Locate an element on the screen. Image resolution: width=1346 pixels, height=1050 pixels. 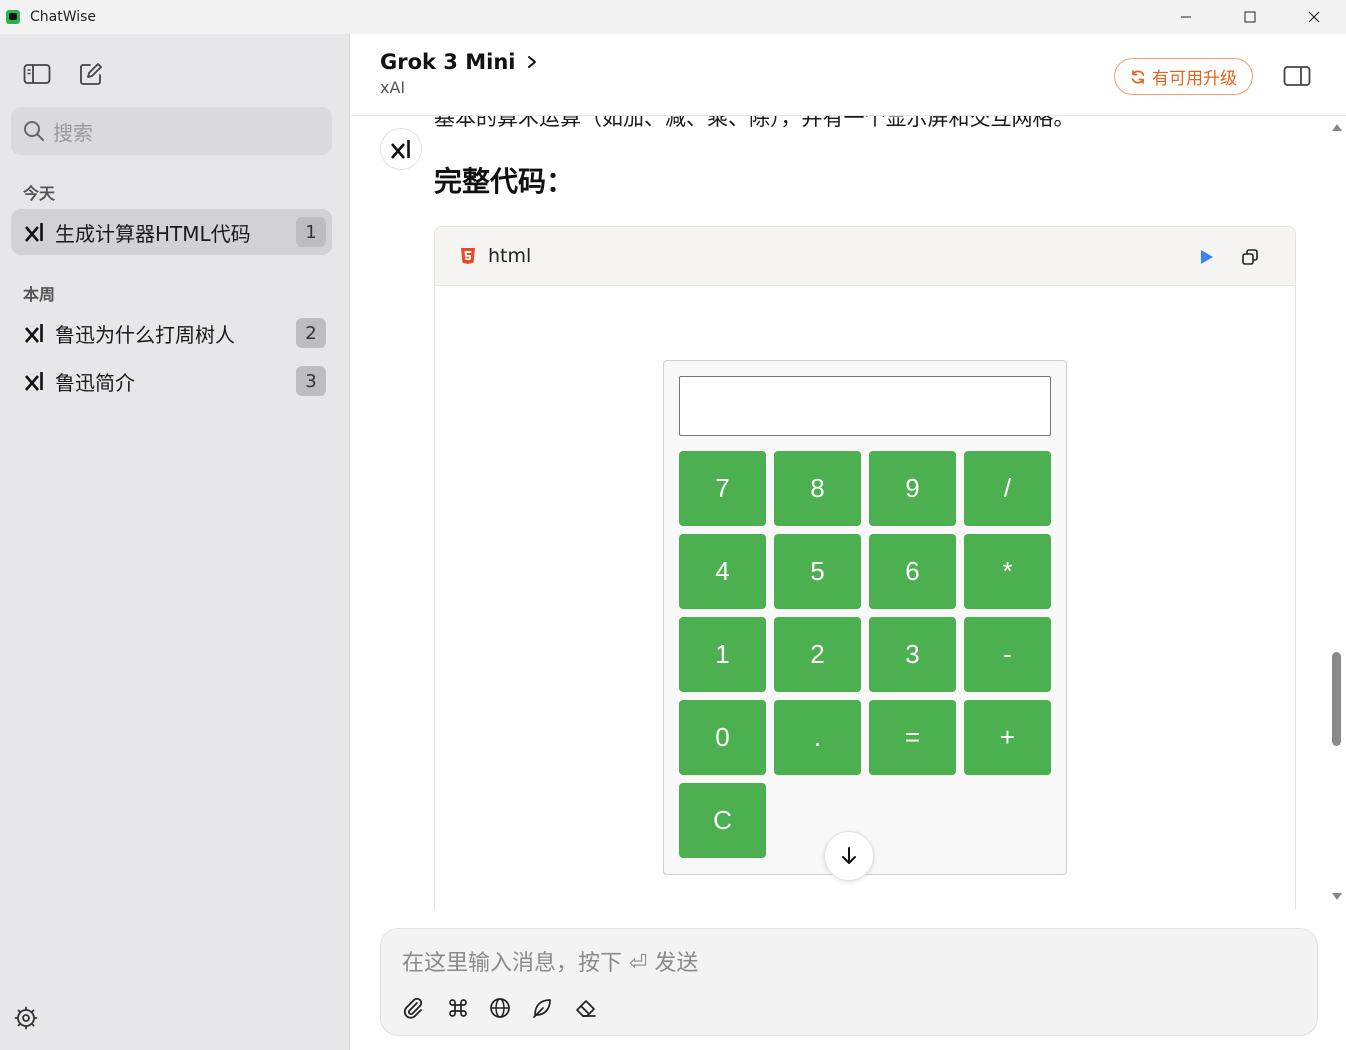
code-block-header: html is located at coordinates (865, 256).